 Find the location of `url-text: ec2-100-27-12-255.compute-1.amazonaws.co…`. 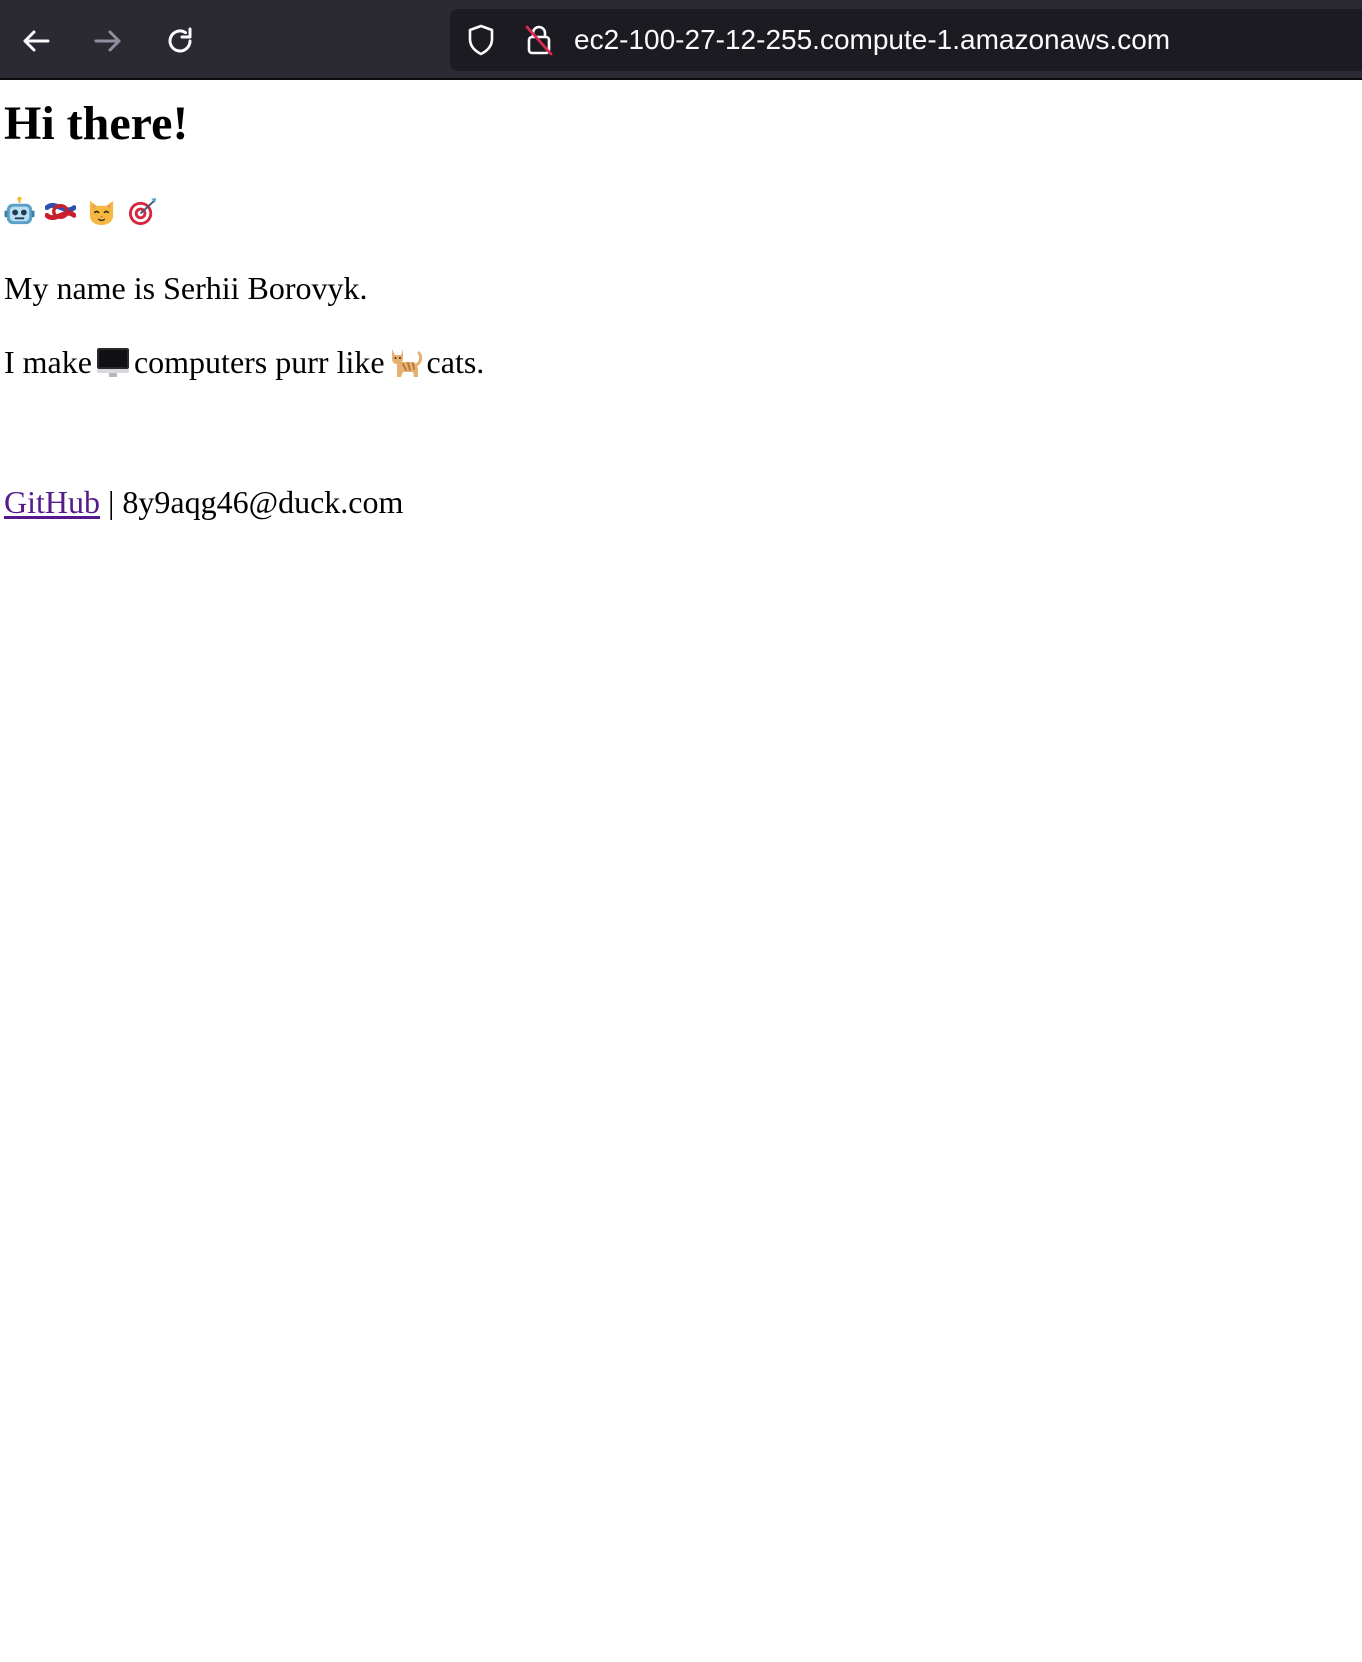

url-text: ec2-100-27-12-255.compute-1.amazonaws.co… is located at coordinates (872, 40).